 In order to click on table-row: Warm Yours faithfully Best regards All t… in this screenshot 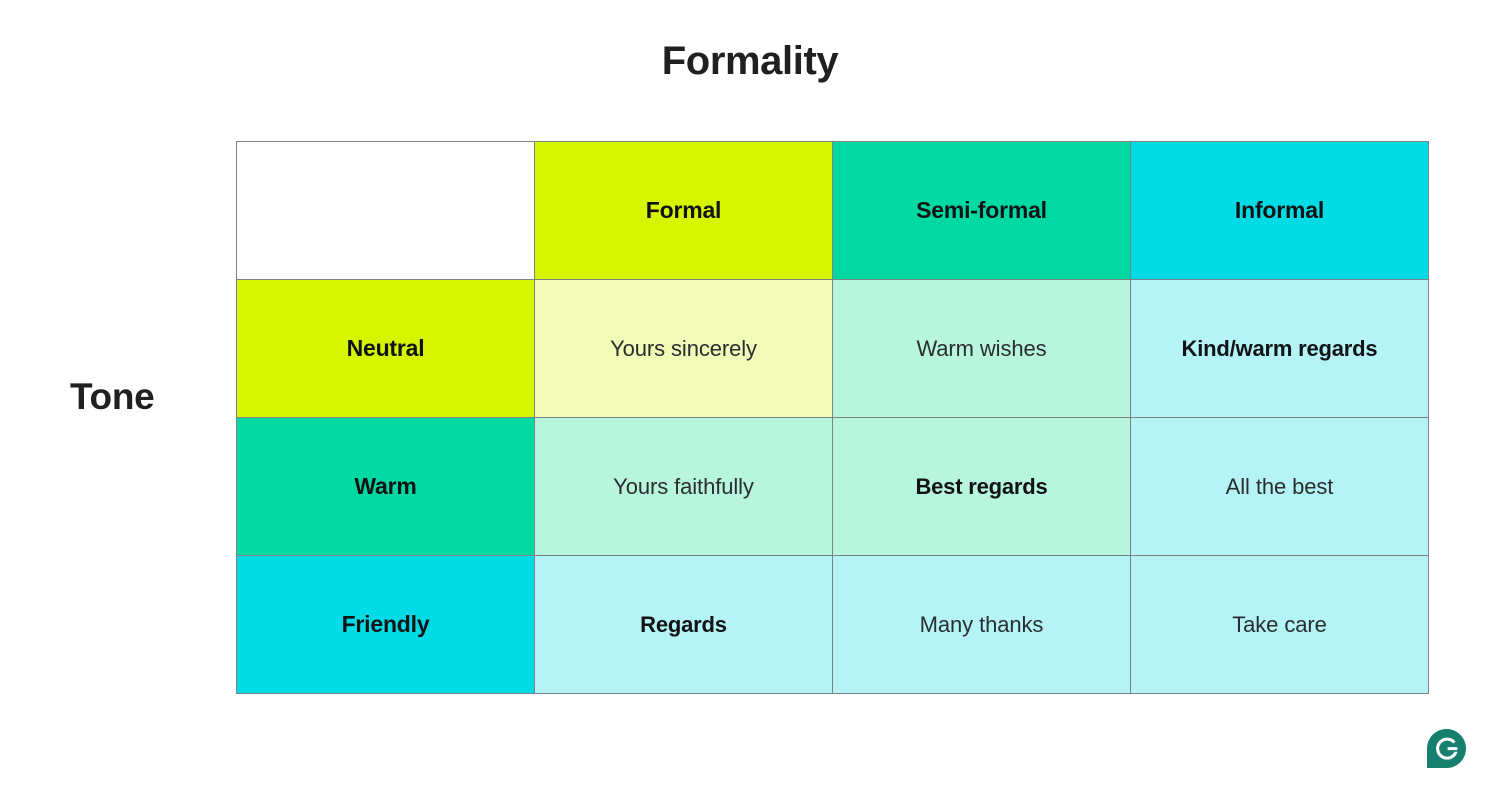, I will do `click(832, 486)`.